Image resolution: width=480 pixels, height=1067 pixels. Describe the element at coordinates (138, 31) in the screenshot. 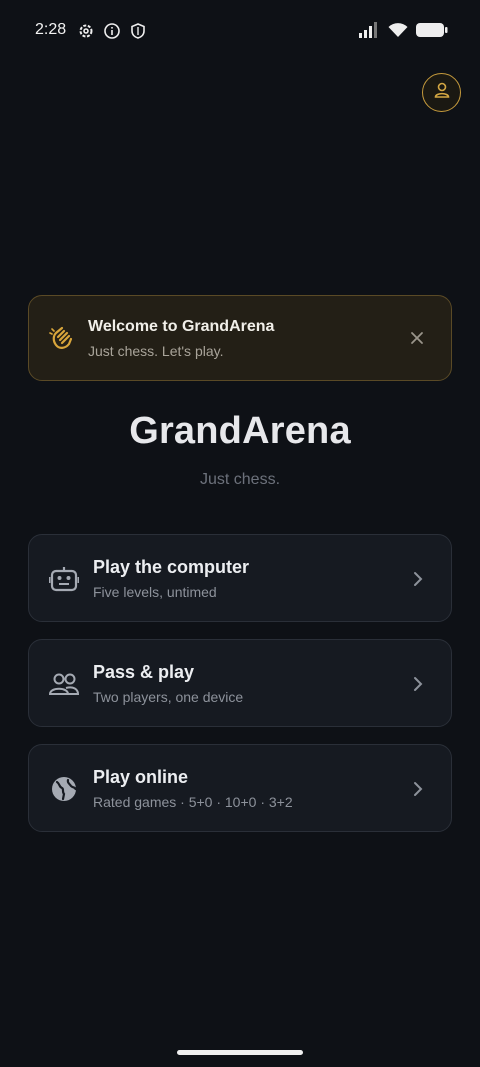

I see `shield-icon` at that location.